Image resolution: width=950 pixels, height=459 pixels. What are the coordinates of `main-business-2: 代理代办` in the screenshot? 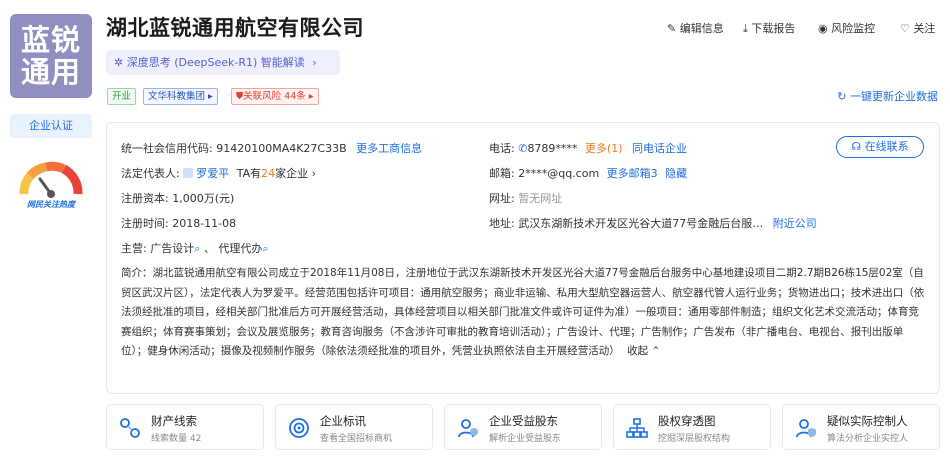 It's located at (240, 248).